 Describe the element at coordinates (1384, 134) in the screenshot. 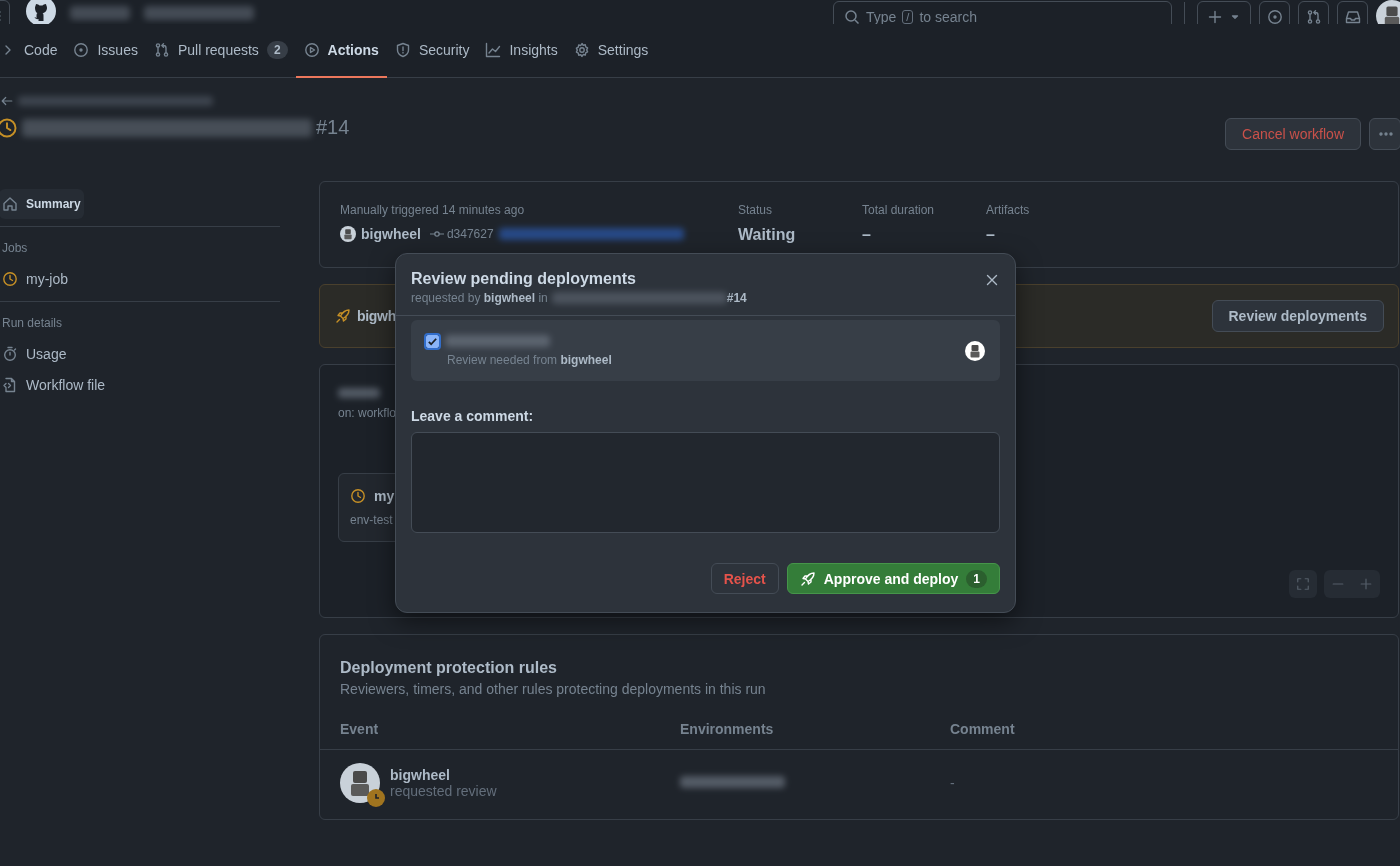

I see `more-button` at that location.